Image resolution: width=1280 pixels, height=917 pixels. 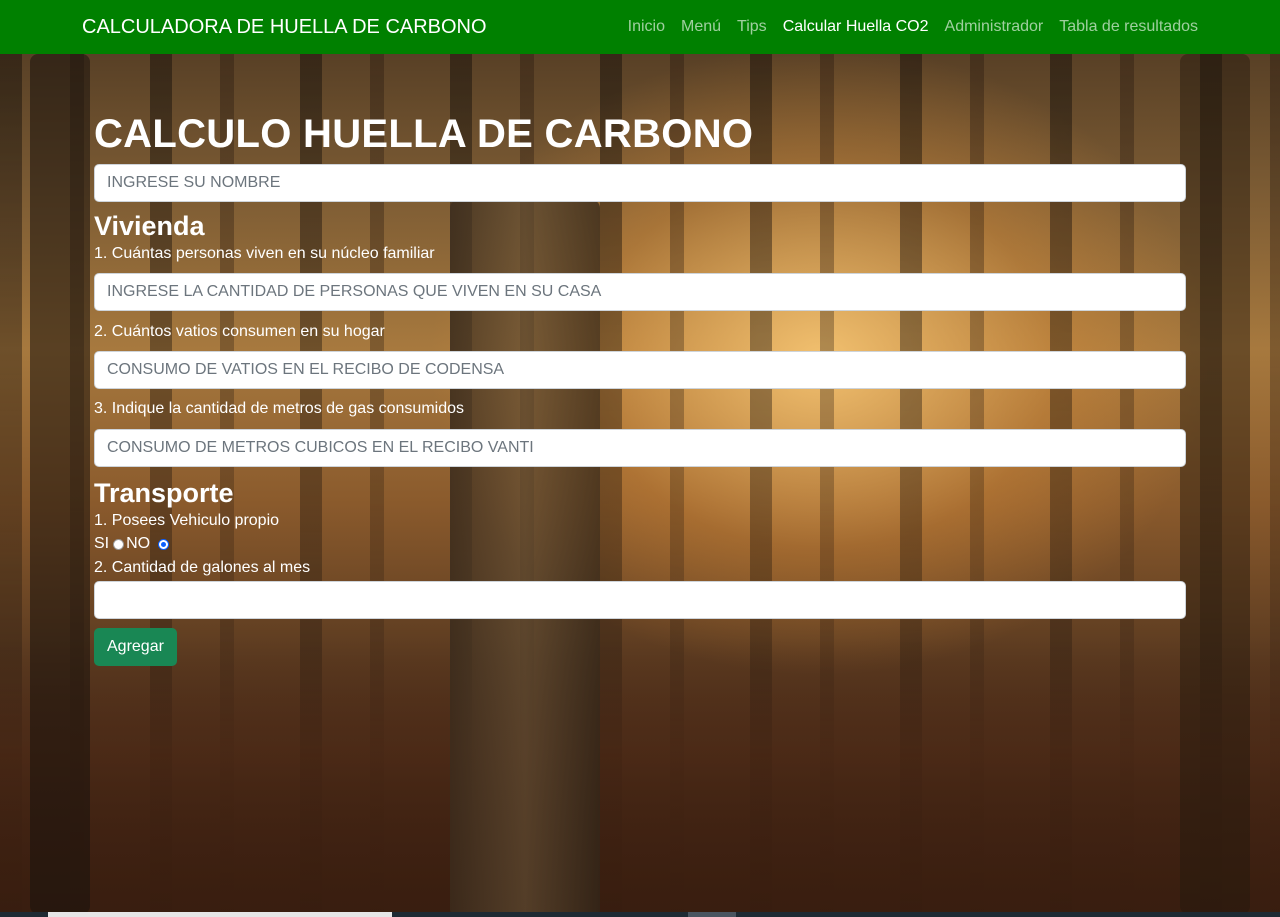 I want to click on nav-link-administrador: Administrador, so click(x=994, y=27).